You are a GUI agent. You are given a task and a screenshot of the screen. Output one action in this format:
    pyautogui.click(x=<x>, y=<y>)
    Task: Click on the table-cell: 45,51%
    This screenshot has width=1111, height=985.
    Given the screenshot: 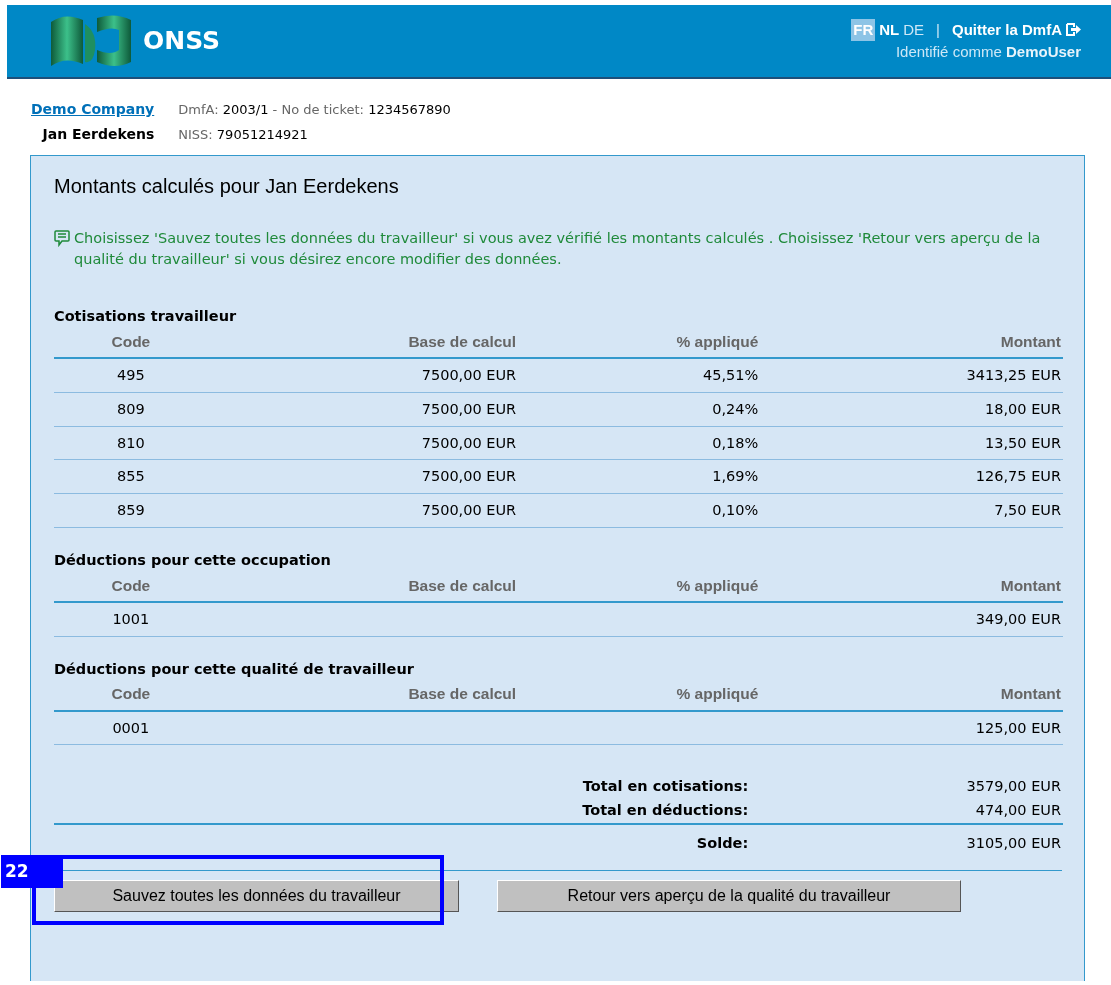 What is the action you would take?
    pyautogui.click(x=639, y=375)
    